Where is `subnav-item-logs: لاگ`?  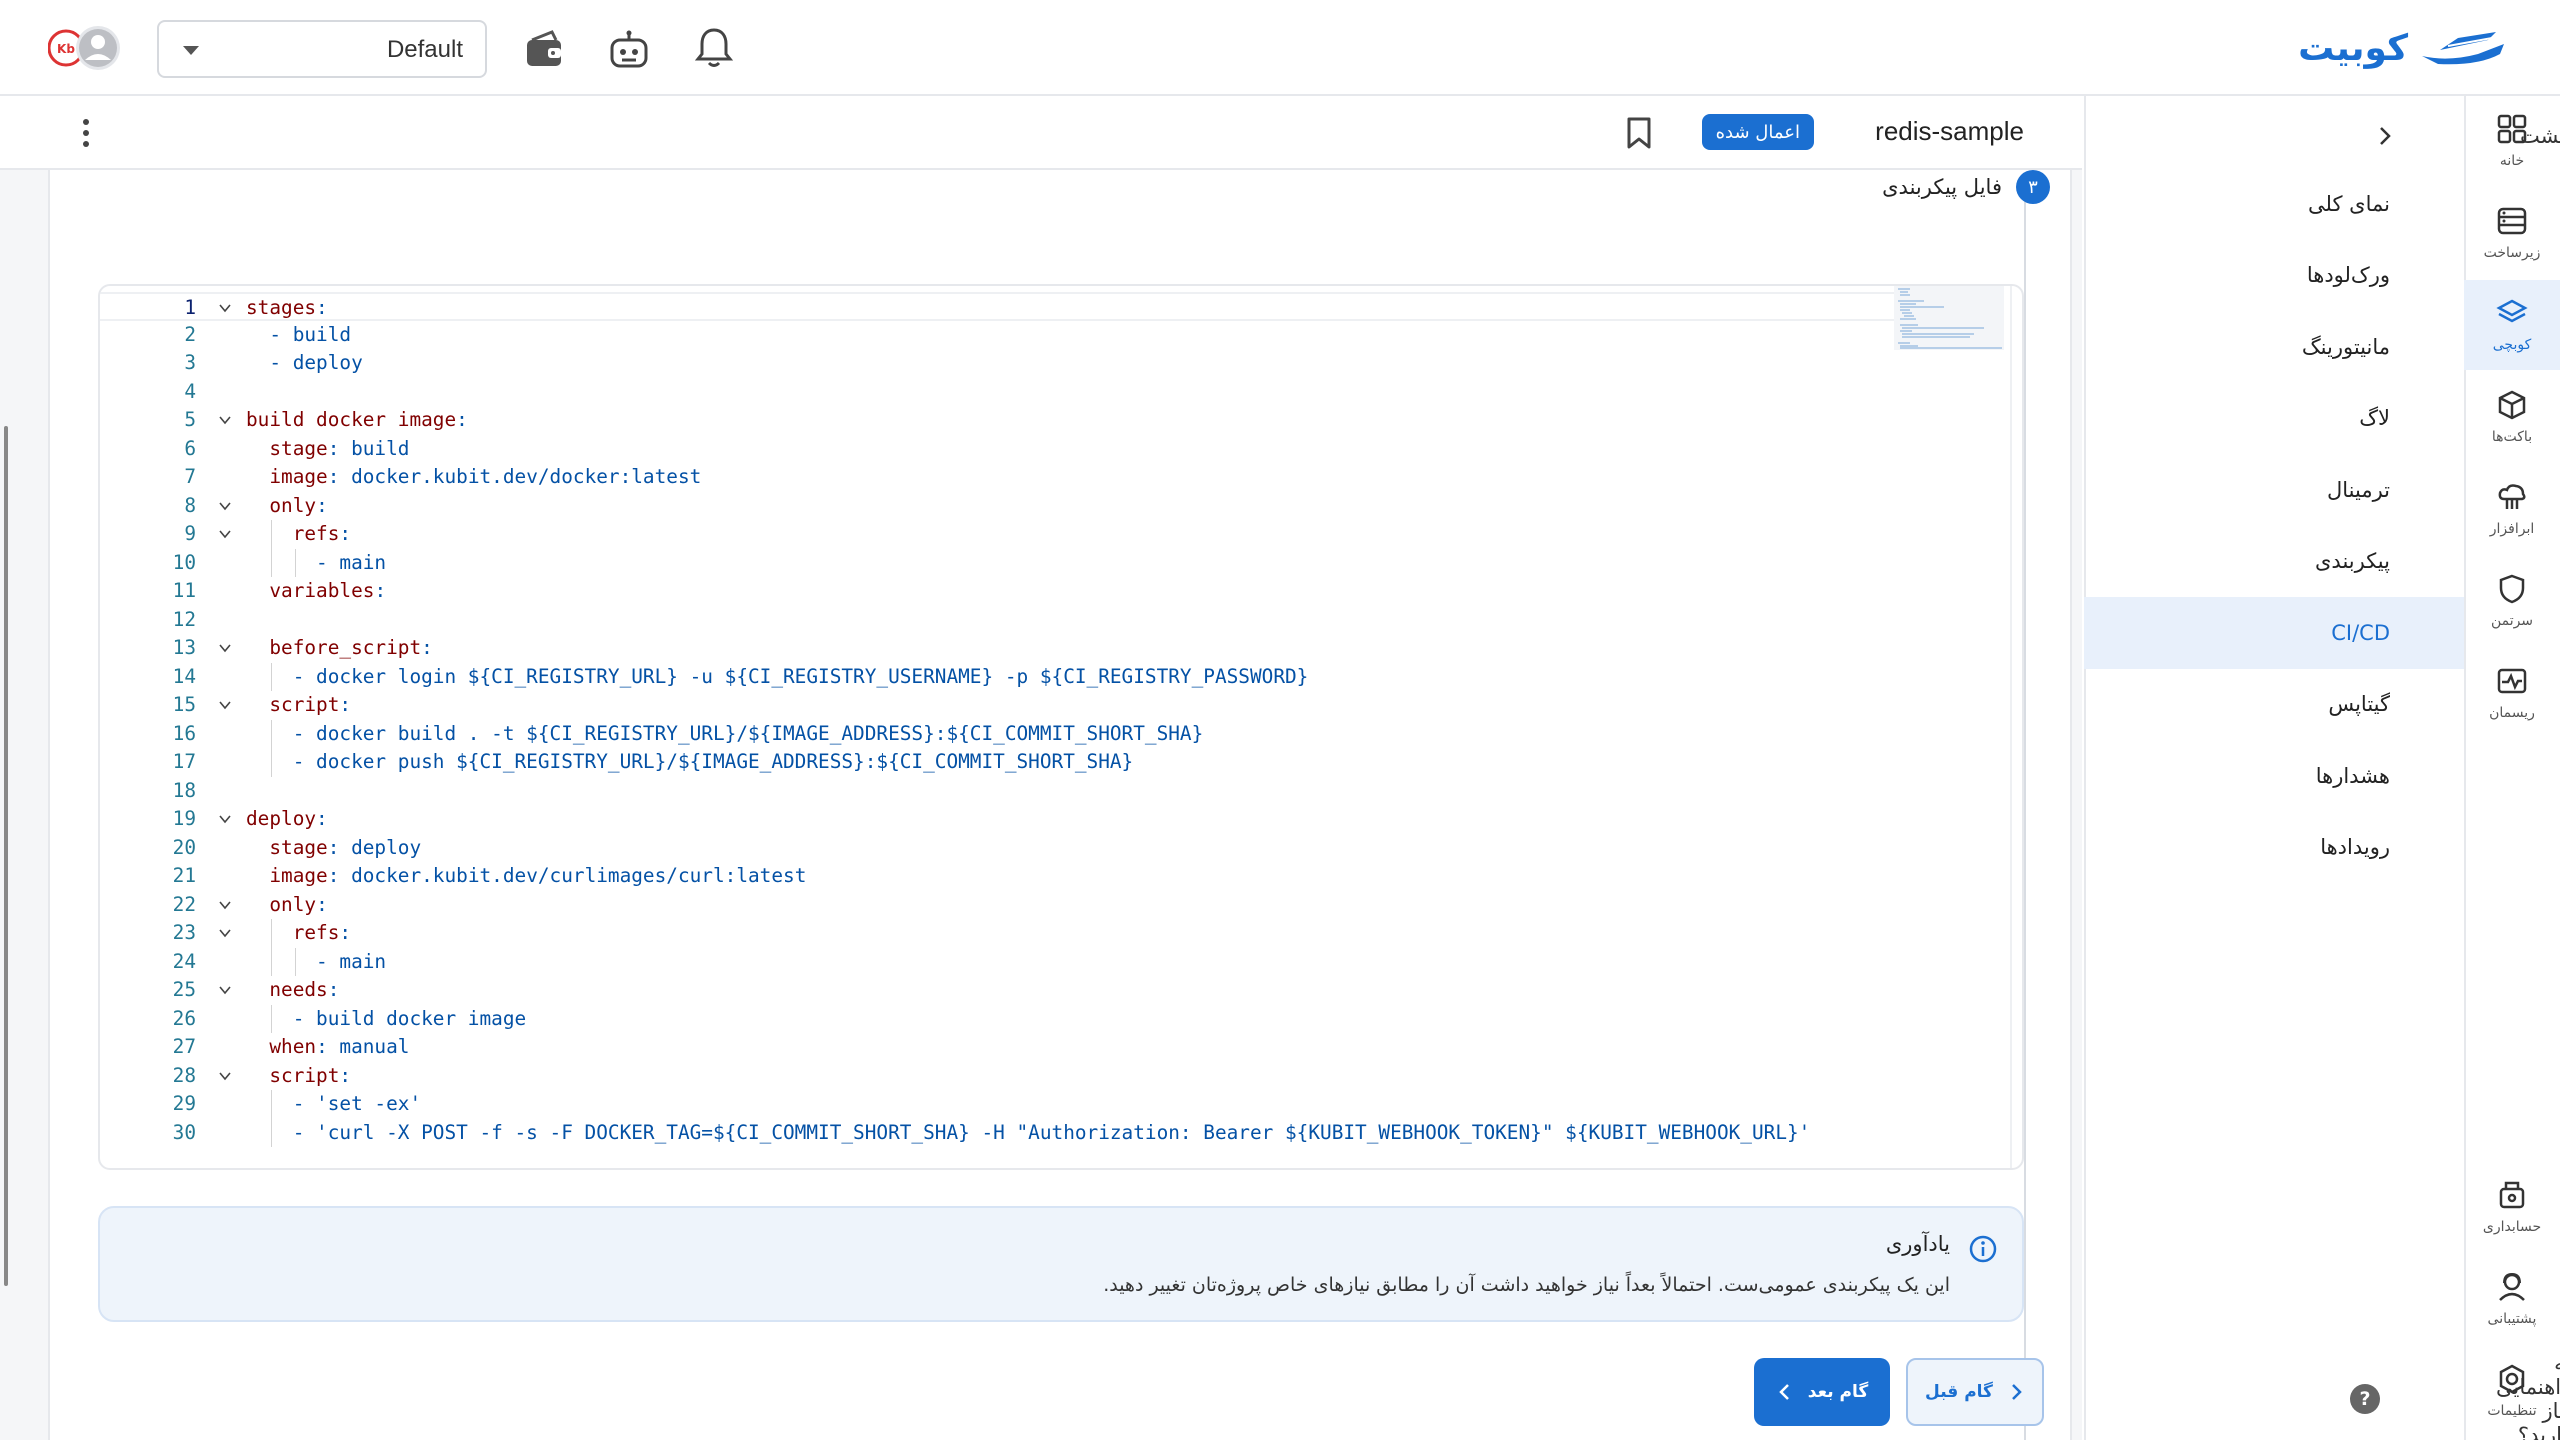 subnav-item-logs: لاگ is located at coordinates (2274, 419).